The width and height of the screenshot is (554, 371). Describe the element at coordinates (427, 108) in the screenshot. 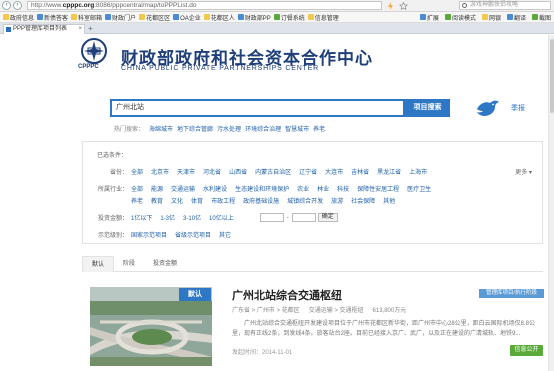

I see `project-search-button: 项目搜索` at that location.